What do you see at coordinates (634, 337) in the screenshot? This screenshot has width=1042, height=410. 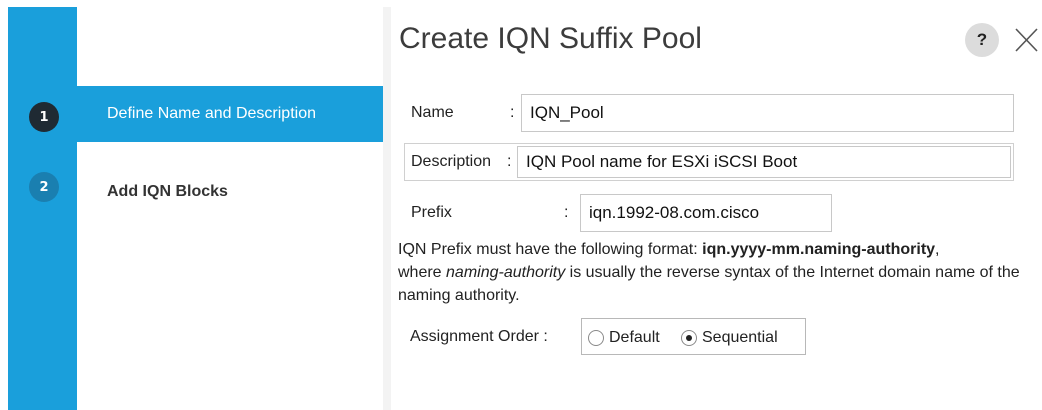 I see `radio-label-default: Default` at bounding box center [634, 337].